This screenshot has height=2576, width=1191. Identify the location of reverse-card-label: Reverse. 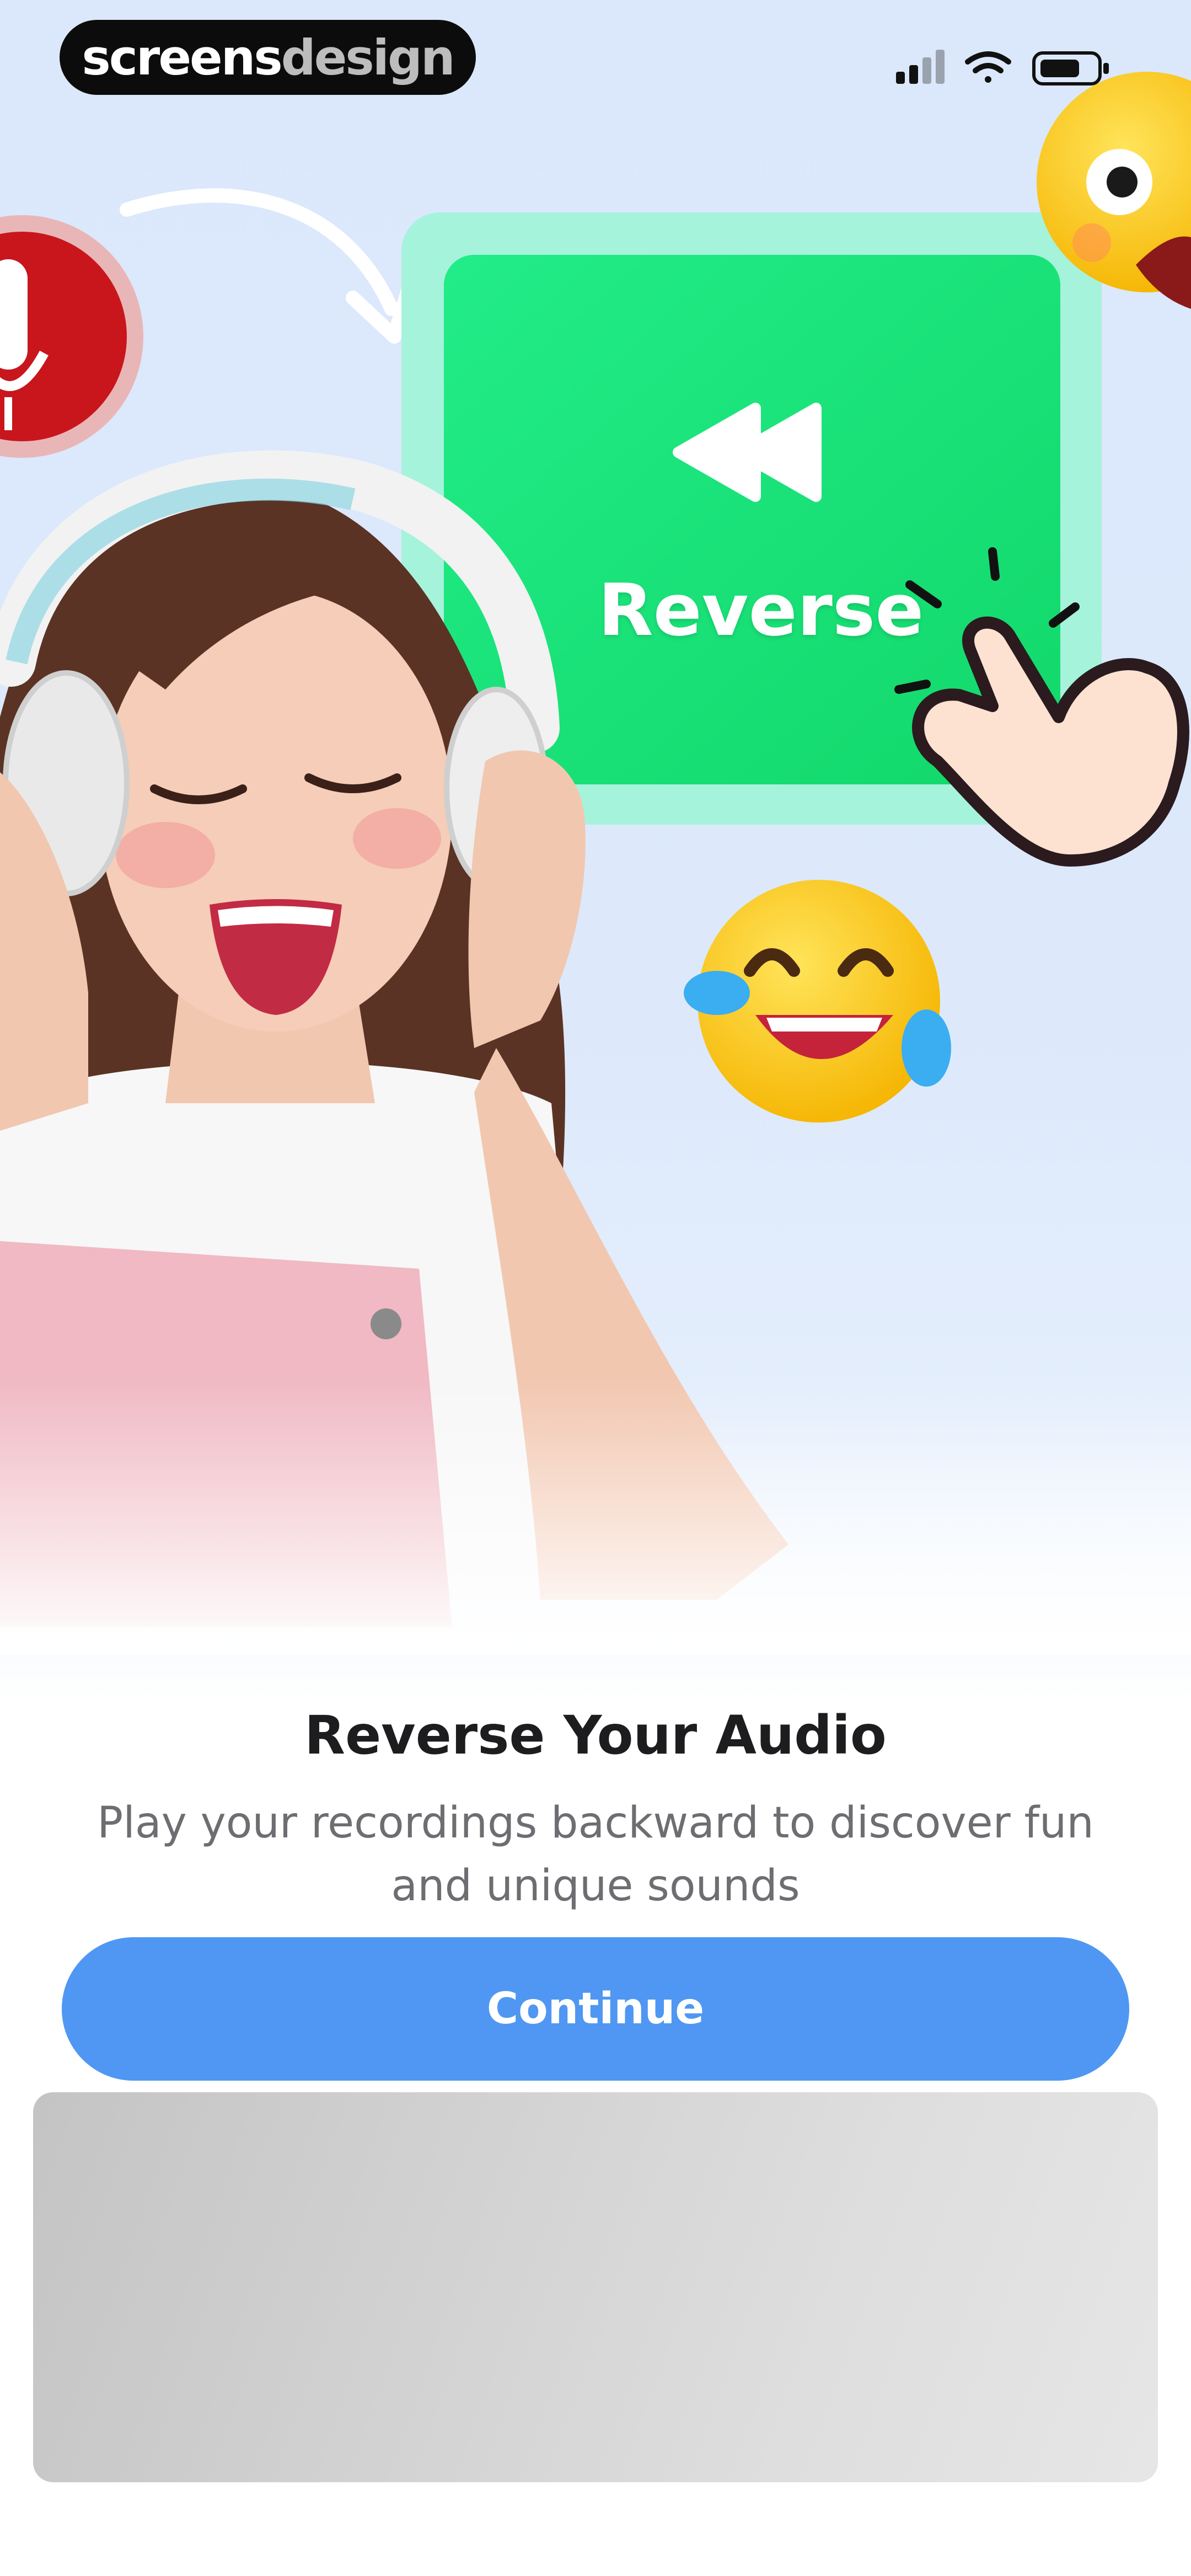
(761, 610).